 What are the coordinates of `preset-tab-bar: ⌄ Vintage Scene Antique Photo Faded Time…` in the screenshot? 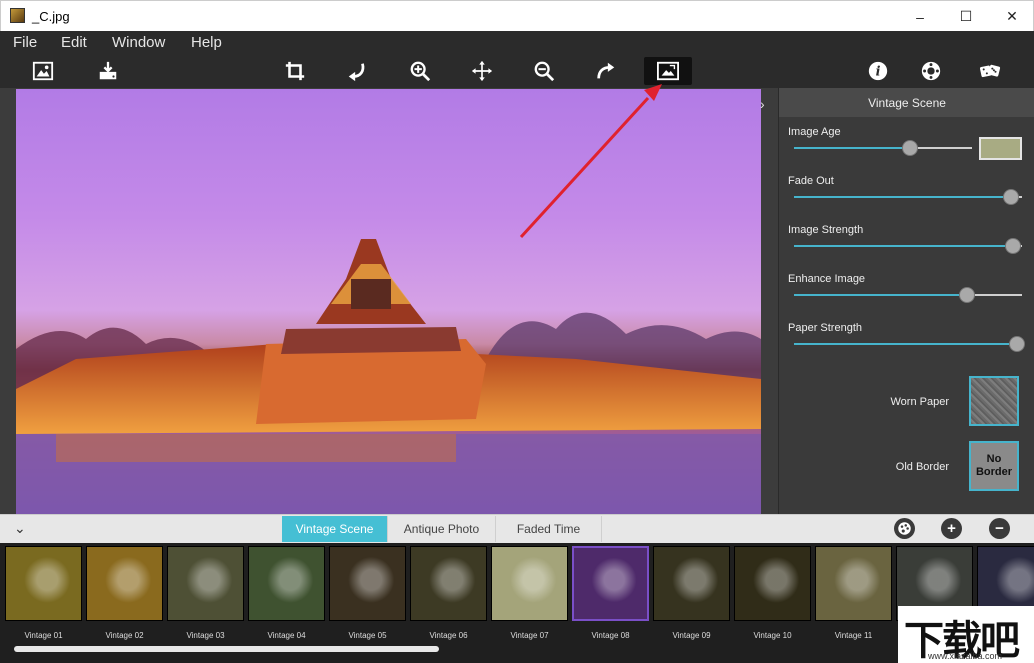 It's located at (517, 528).